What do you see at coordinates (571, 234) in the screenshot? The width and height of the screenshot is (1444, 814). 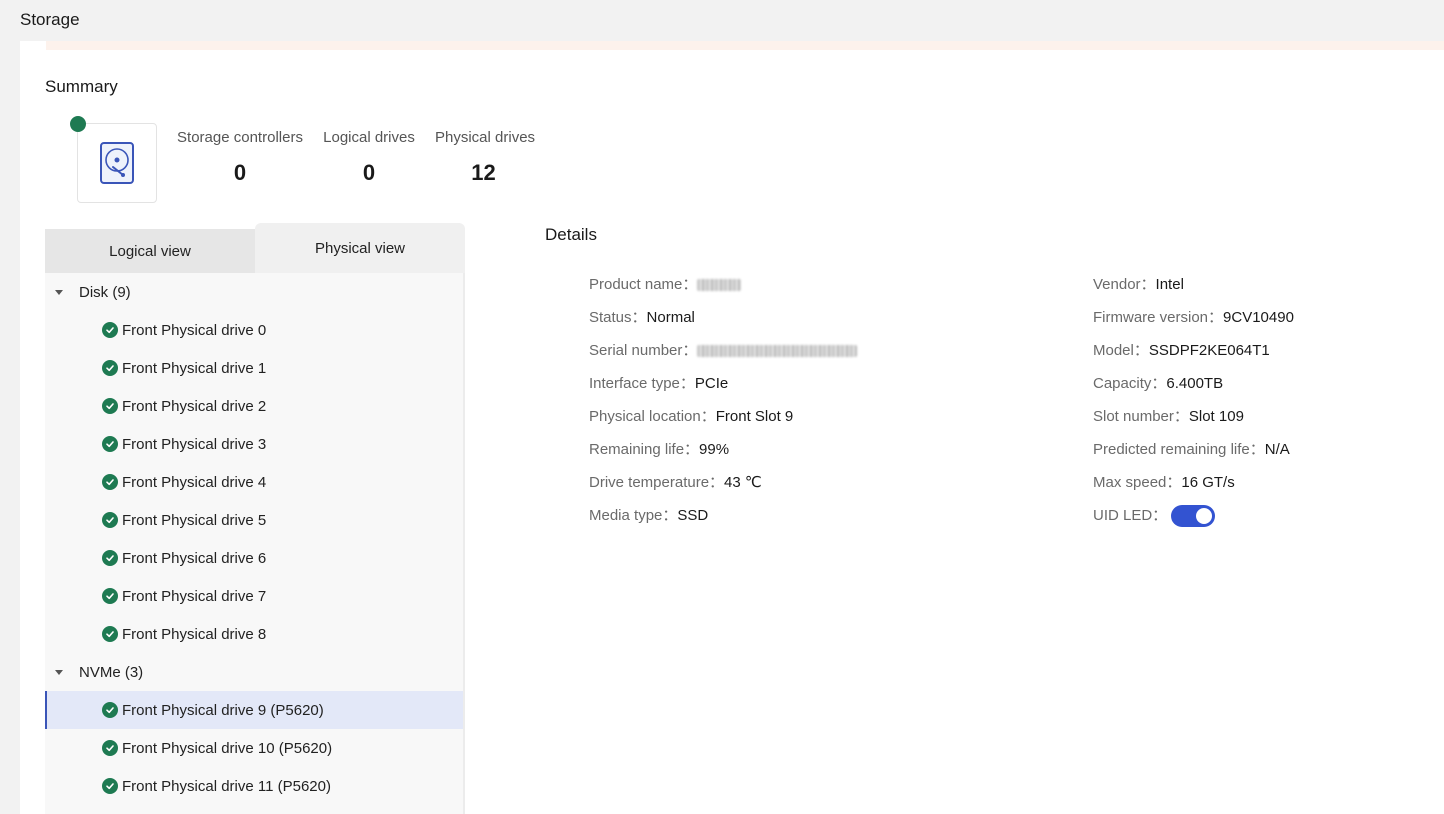 I see `details-title: Details` at bounding box center [571, 234].